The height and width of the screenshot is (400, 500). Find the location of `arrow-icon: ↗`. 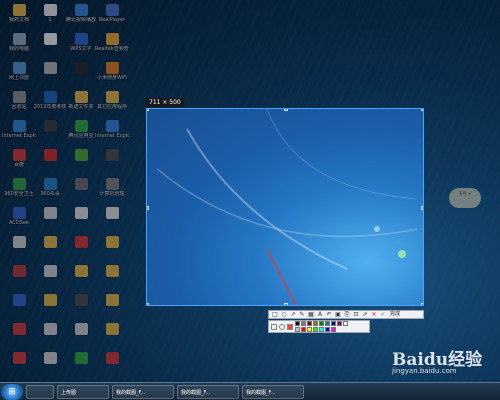

arrow-icon: ↗ is located at coordinates (293, 314).